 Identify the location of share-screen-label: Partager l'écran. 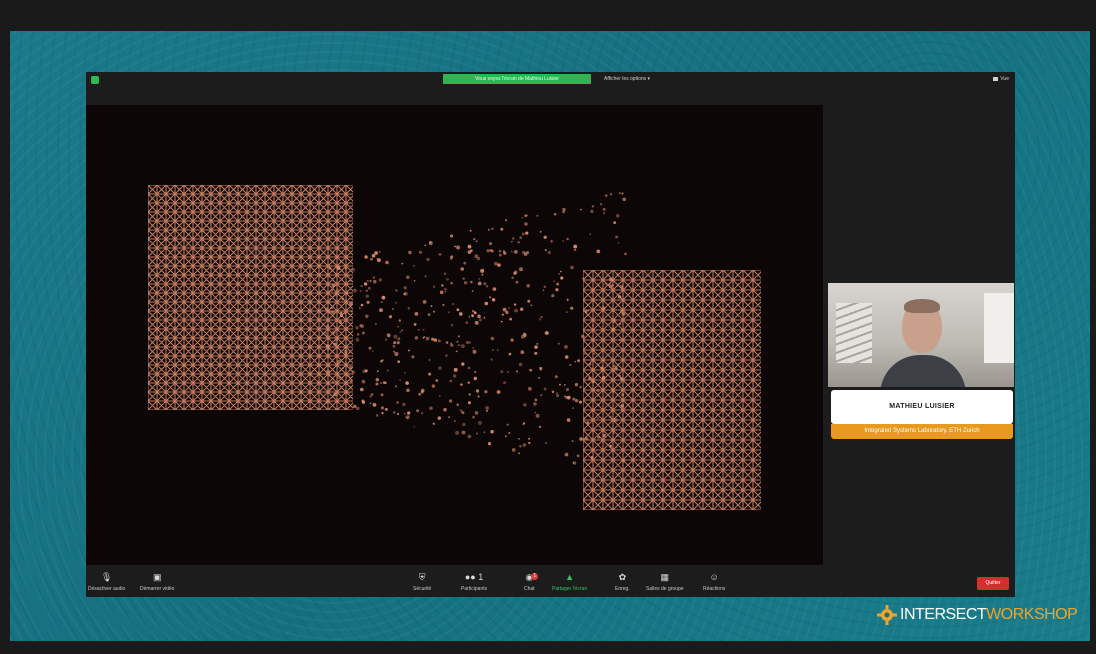
(570, 589).